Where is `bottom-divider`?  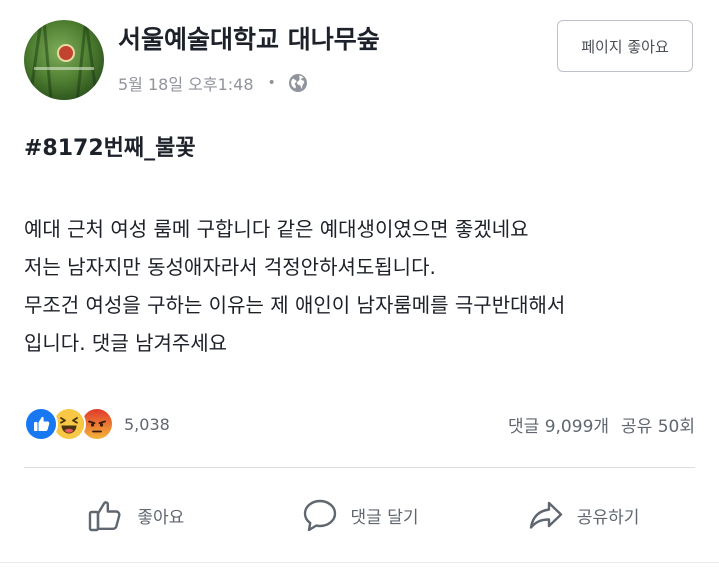
bottom-divider is located at coordinates (359, 562).